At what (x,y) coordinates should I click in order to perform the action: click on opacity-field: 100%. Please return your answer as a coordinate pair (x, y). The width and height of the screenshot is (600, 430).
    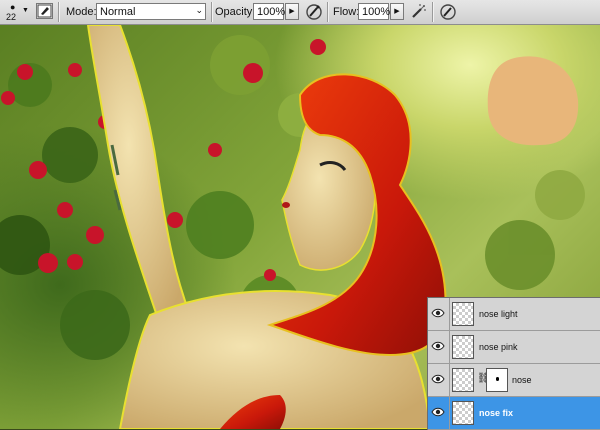
    Looking at the image, I should click on (269, 11).